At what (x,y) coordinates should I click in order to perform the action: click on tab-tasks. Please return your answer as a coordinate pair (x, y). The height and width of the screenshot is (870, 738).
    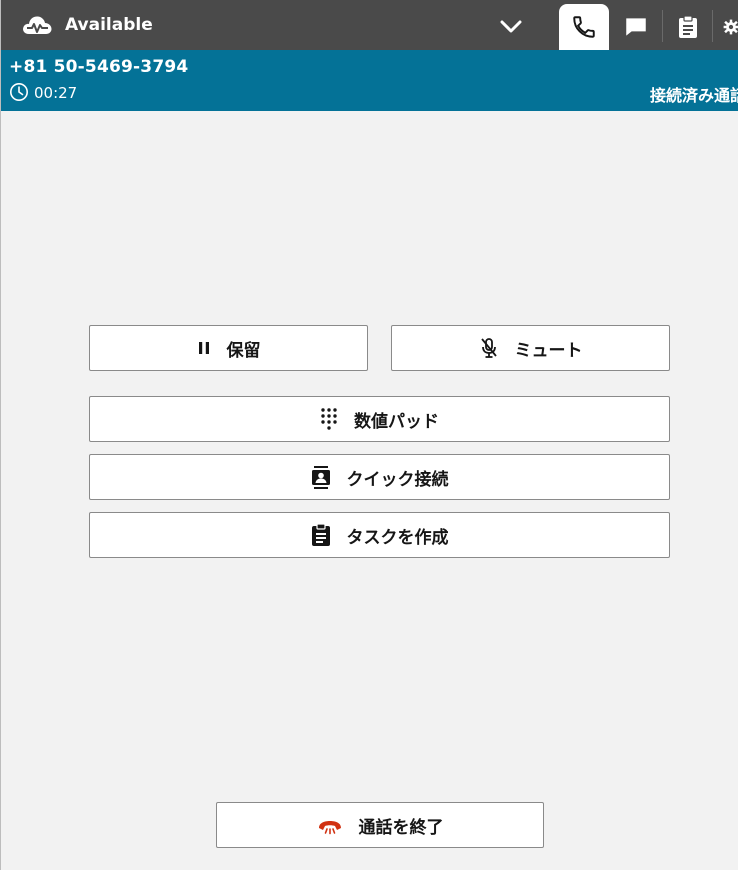
    Looking at the image, I should click on (688, 27).